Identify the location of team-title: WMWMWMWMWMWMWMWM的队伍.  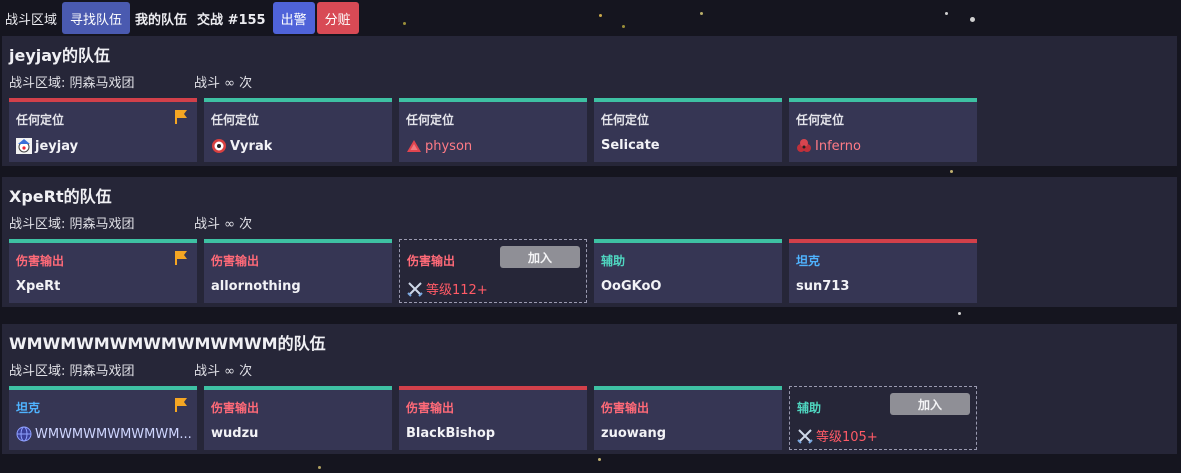
(167, 343).